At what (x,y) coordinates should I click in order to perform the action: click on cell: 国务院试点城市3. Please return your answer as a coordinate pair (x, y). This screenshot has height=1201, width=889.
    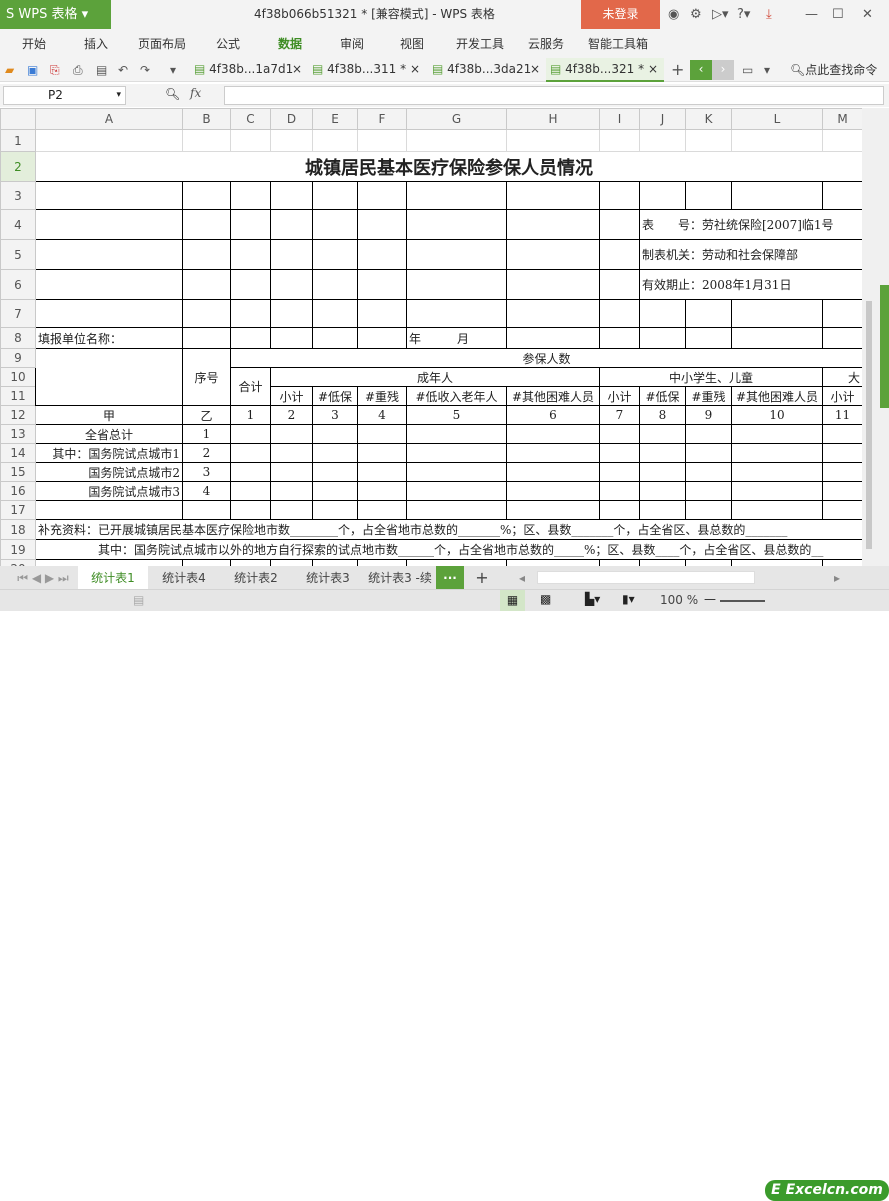
    Looking at the image, I should click on (109, 491).